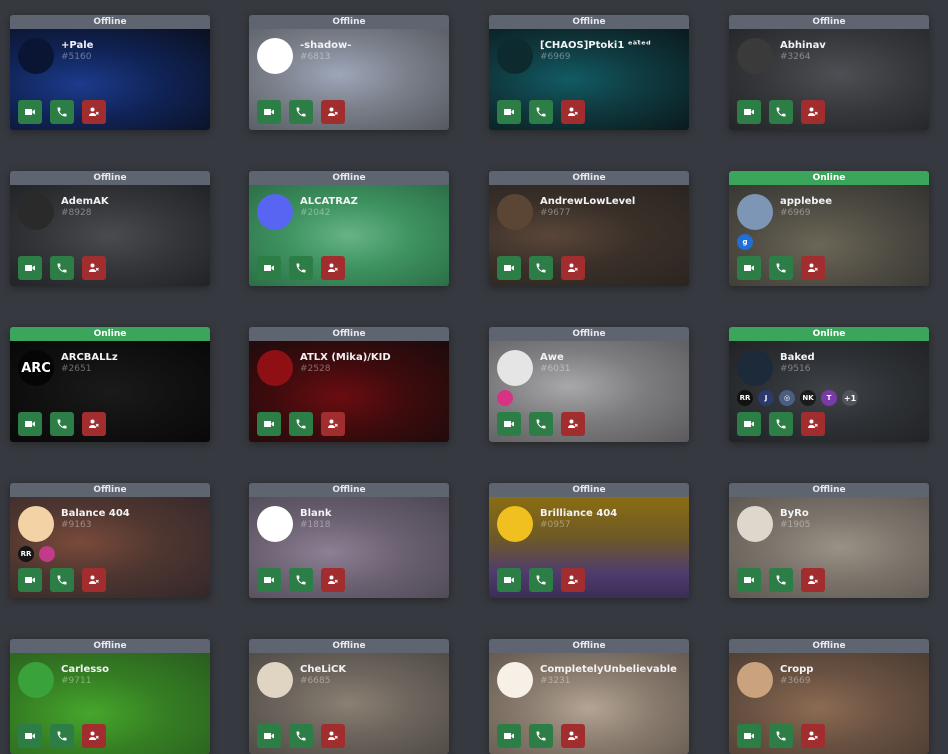  What do you see at coordinates (589, 228) in the screenshot?
I see `friend-card: Offline AndrewLowLevel #9677` at bounding box center [589, 228].